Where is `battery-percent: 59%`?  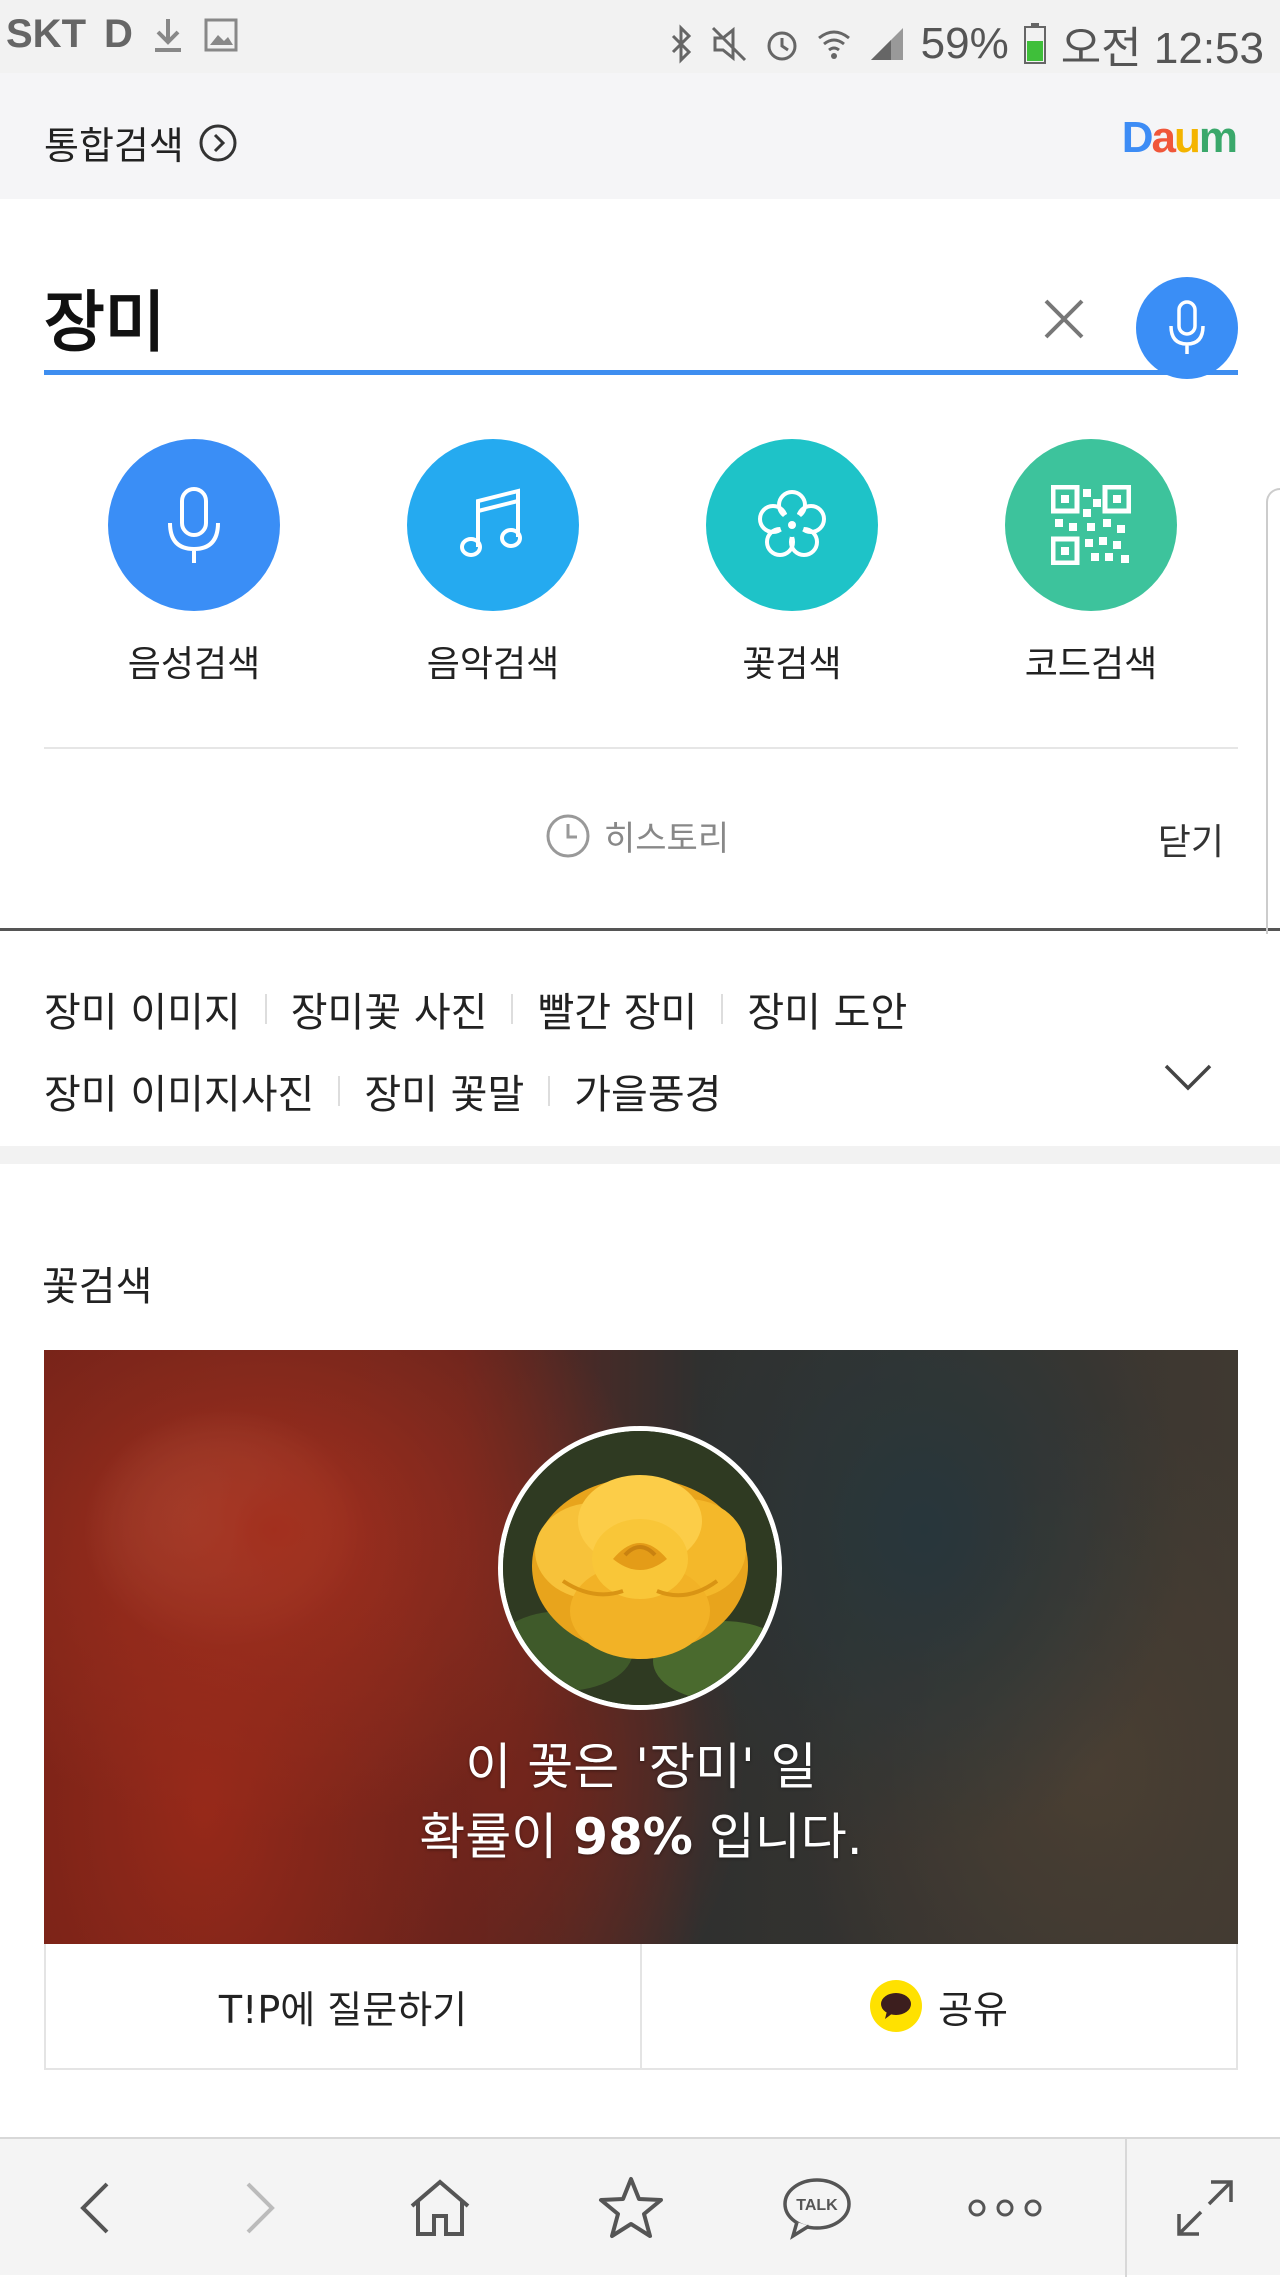
battery-percent: 59% is located at coordinates (964, 43).